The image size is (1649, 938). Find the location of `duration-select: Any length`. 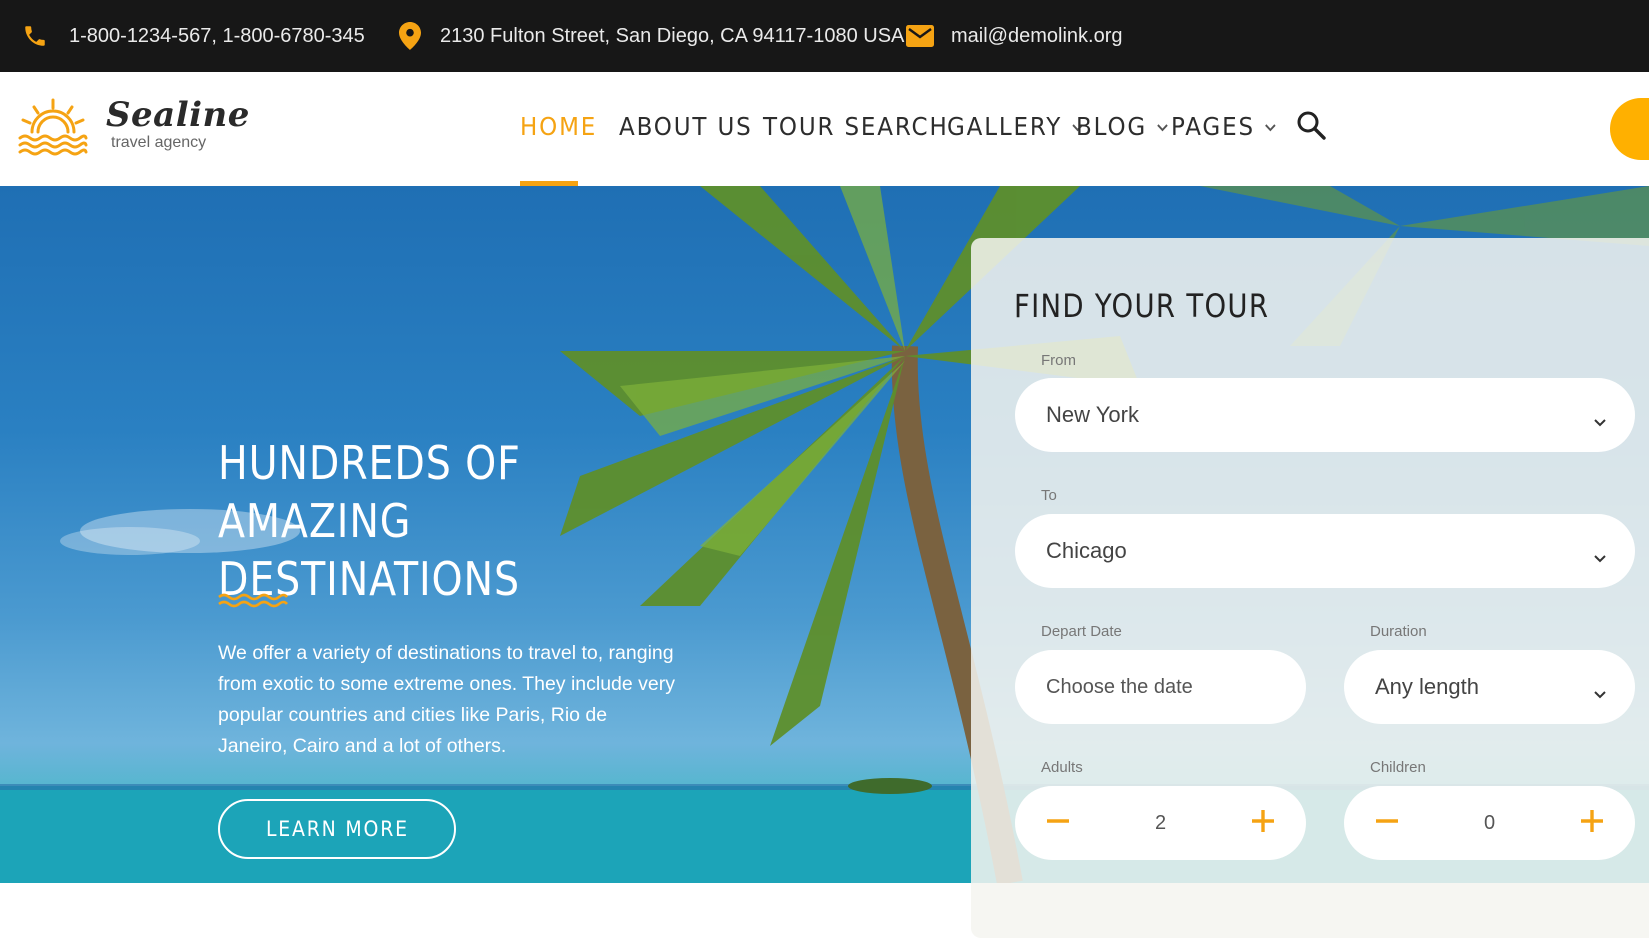

duration-select: Any length is located at coordinates (1489, 687).